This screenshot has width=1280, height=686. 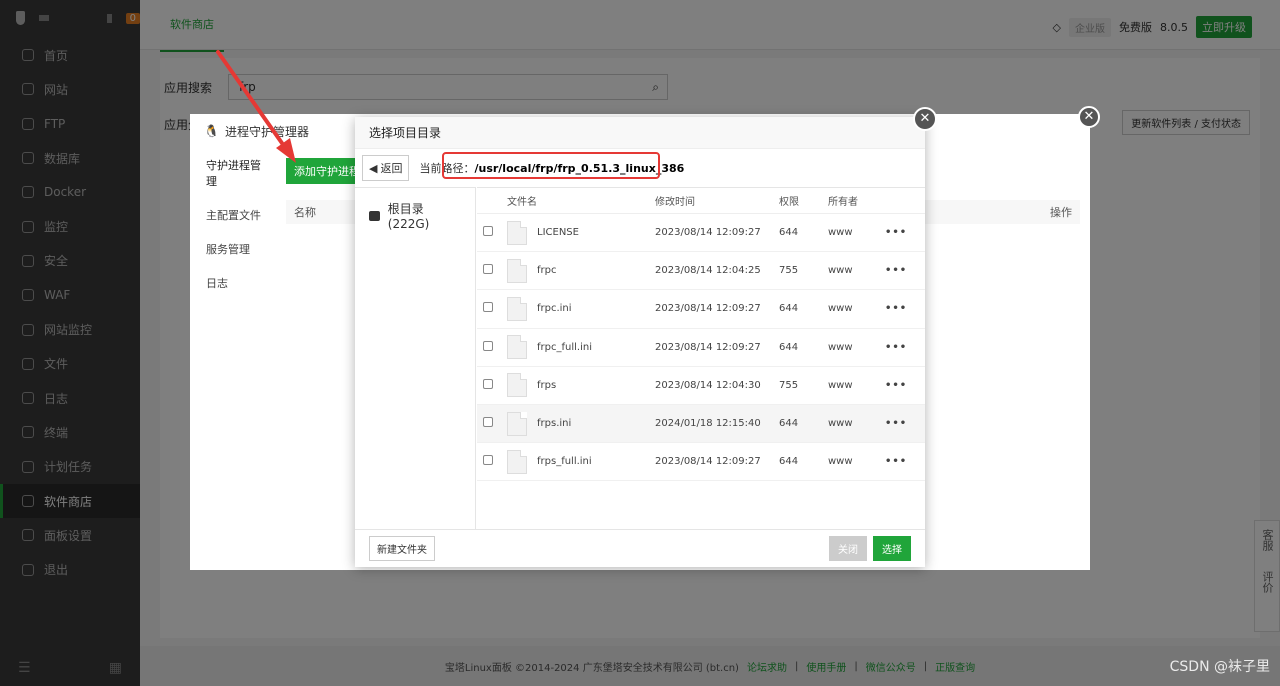 I want to click on close-button: 关闭, so click(x=848, y=548).